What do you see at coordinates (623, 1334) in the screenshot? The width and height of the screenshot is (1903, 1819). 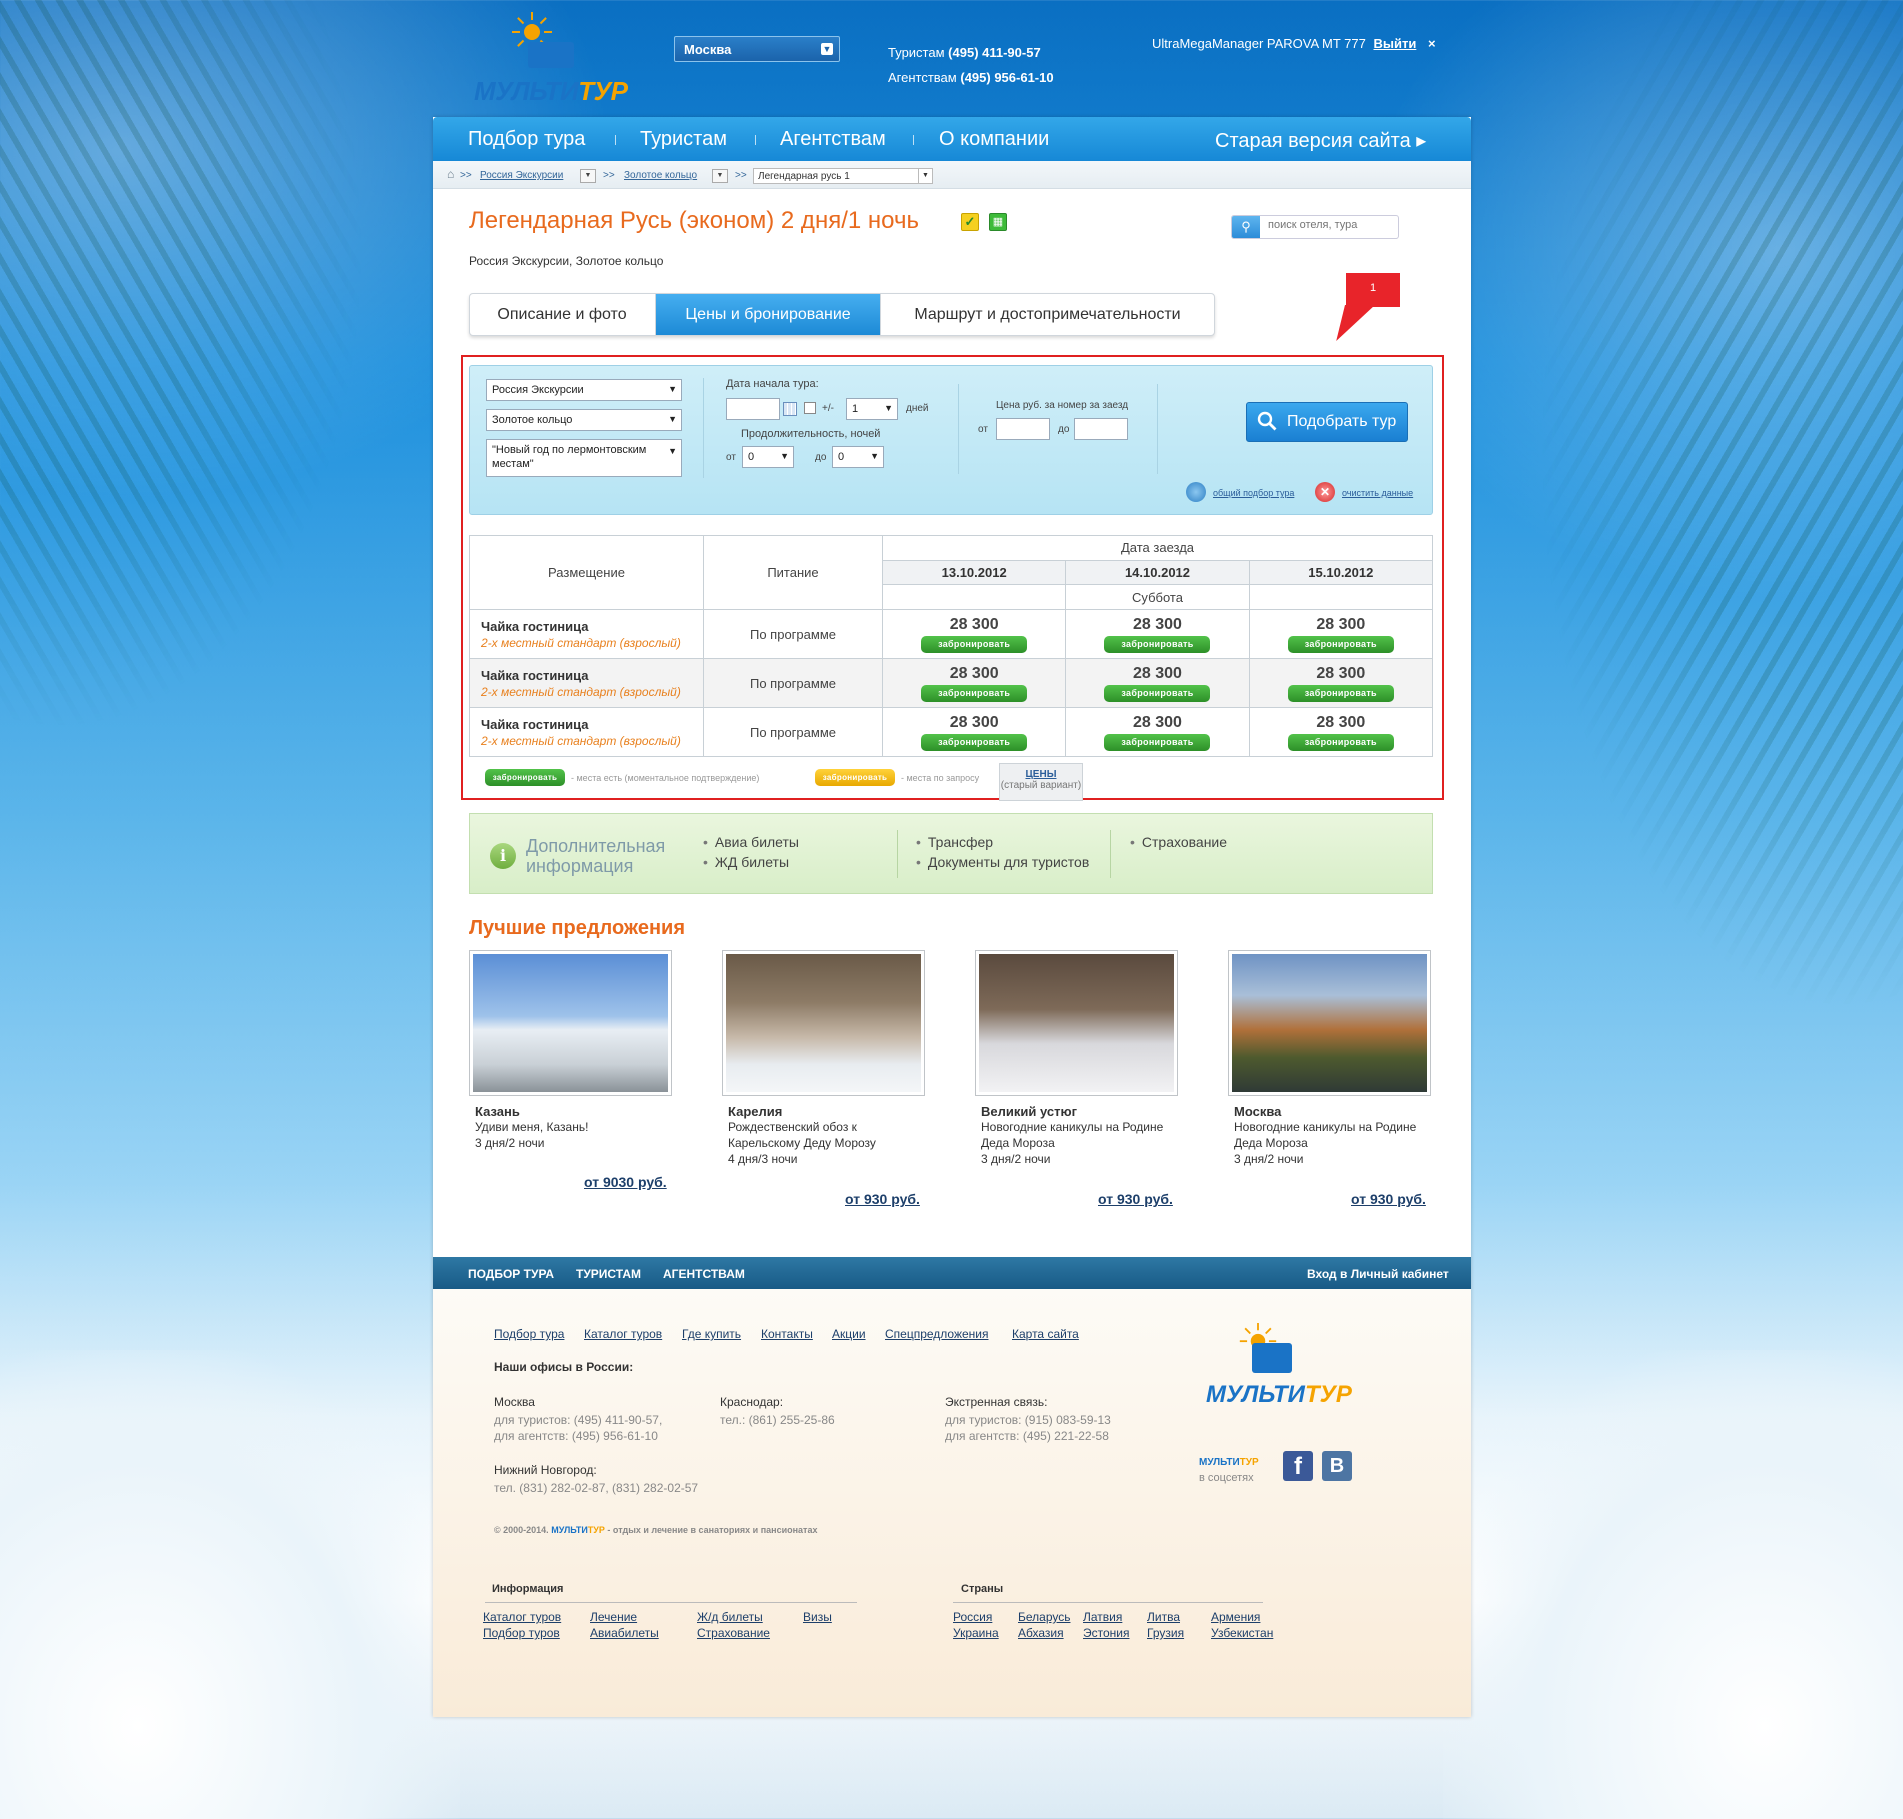 I see `footer-link: Каталог туров` at bounding box center [623, 1334].